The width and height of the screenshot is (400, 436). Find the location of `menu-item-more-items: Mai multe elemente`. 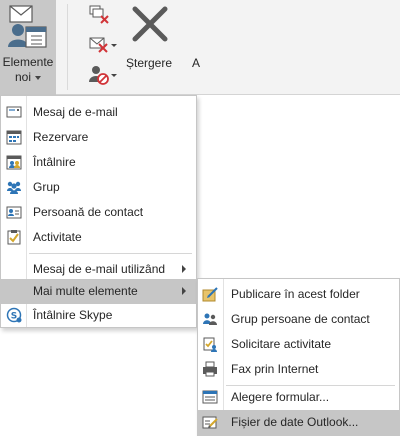

menu-item-more-items: Mai multe elemente is located at coordinates (98, 291).